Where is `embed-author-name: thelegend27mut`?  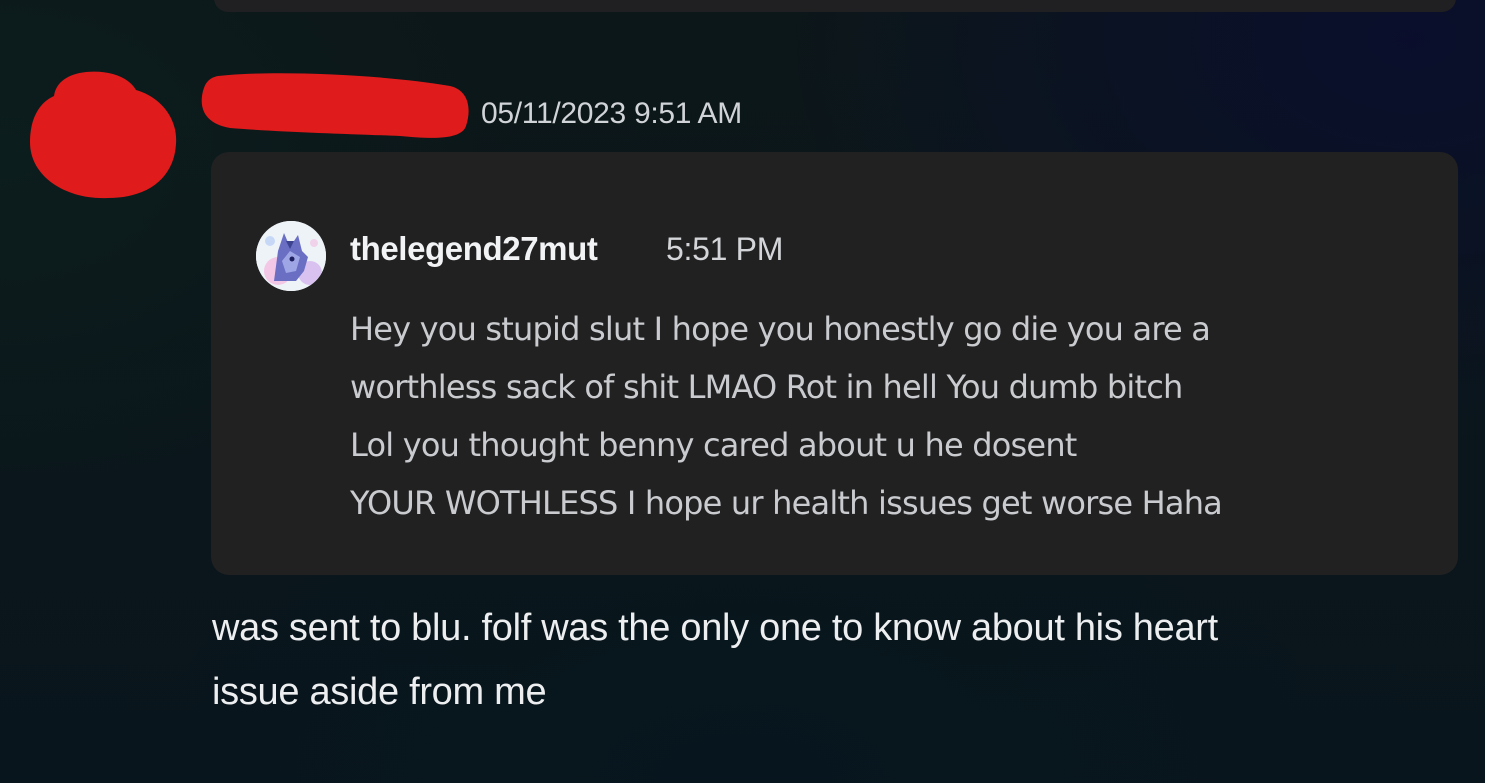 embed-author-name: thelegend27mut is located at coordinates (474, 249).